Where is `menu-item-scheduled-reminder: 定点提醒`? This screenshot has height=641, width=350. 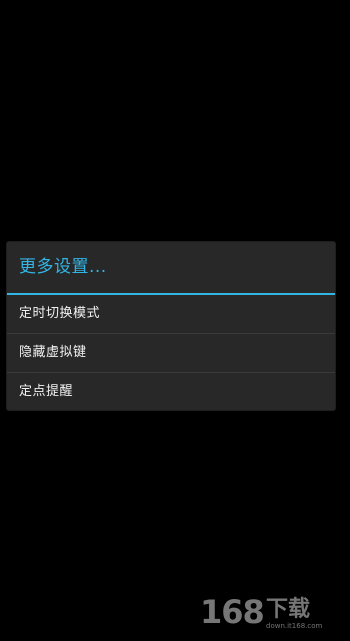 menu-item-scheduled-reminder: 定点提醒 is located at coordinates (171, 392).